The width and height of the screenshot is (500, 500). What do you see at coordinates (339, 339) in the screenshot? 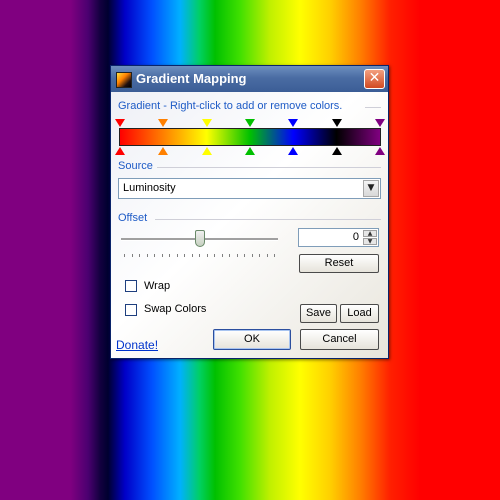
I see `cancel-button: Cancel` at bounding box center [339, 339].